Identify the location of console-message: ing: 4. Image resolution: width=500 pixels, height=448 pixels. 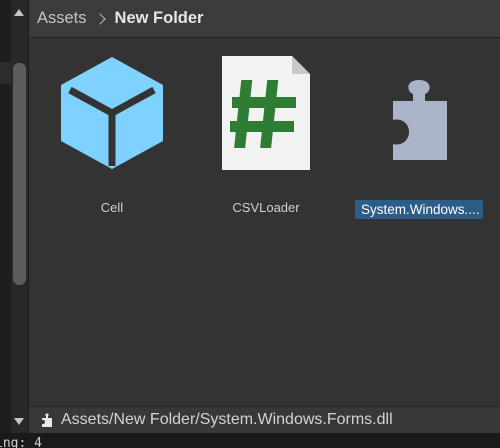
(21, 442).